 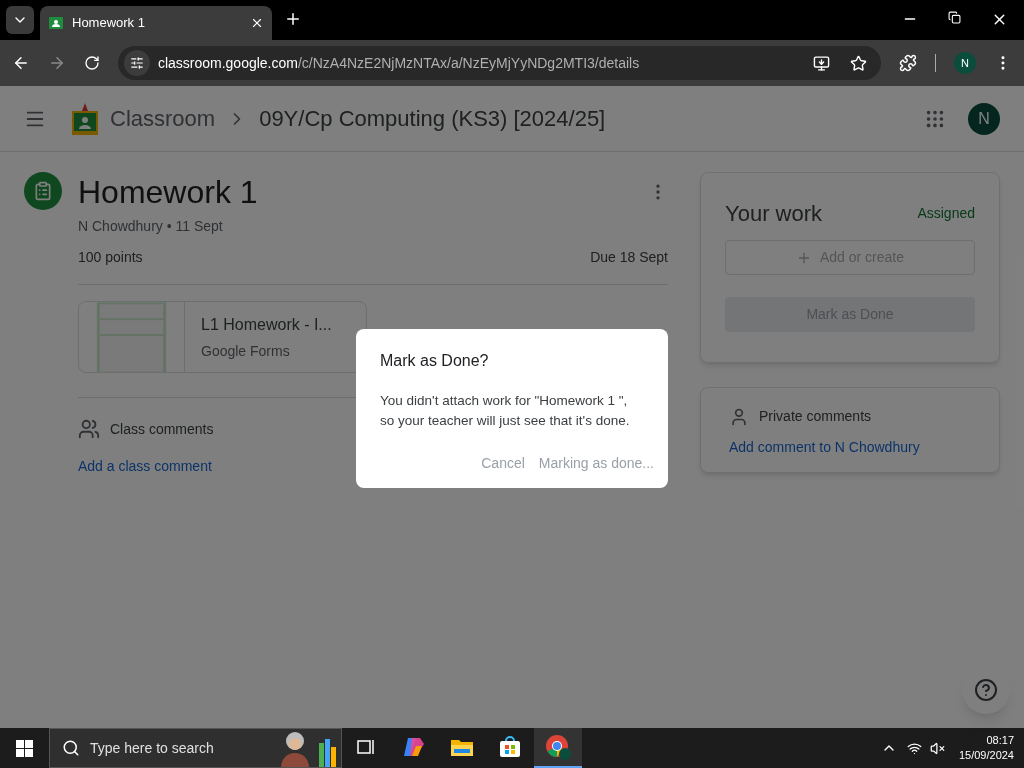 I want to click on taskbar-search-field: Type here to search, so click(x=195, y=748).